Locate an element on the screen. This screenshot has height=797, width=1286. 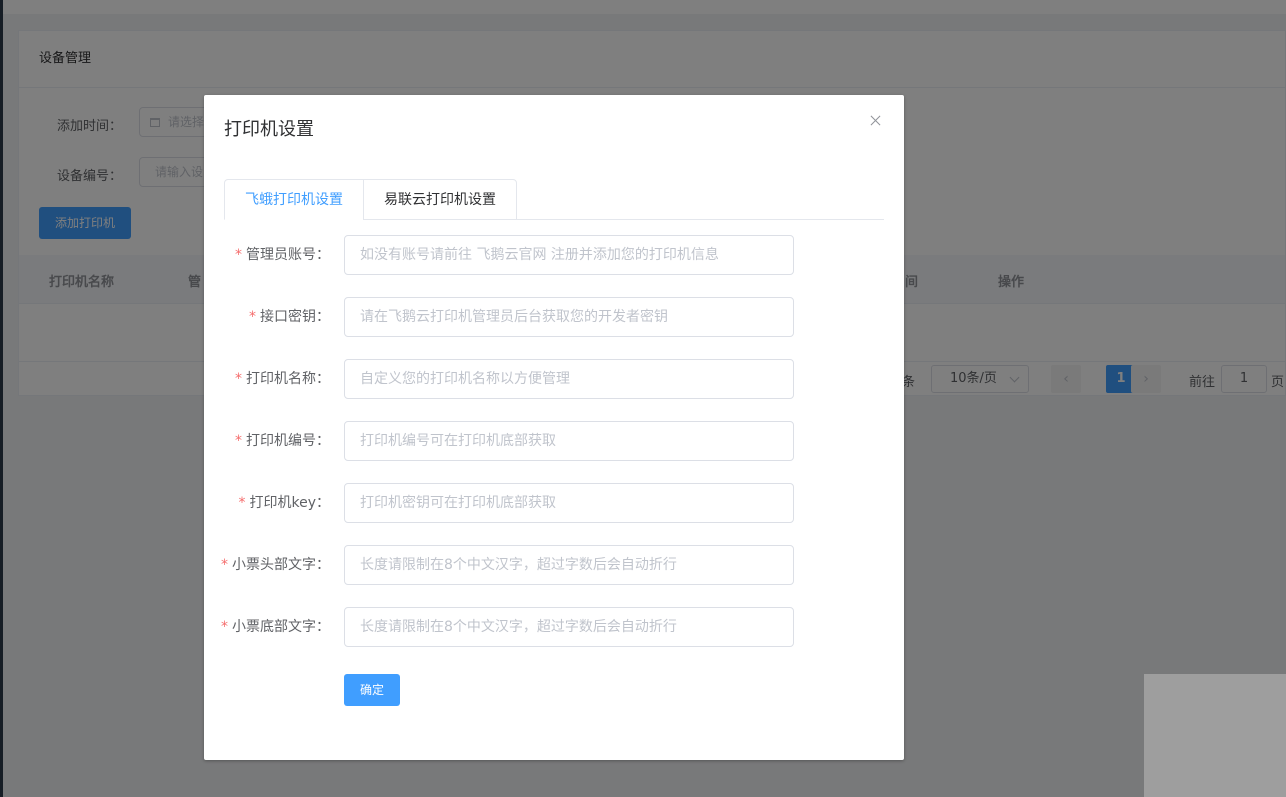
receipt-footer-label: * 小票底部文字： is located at coordinates (275, 627).